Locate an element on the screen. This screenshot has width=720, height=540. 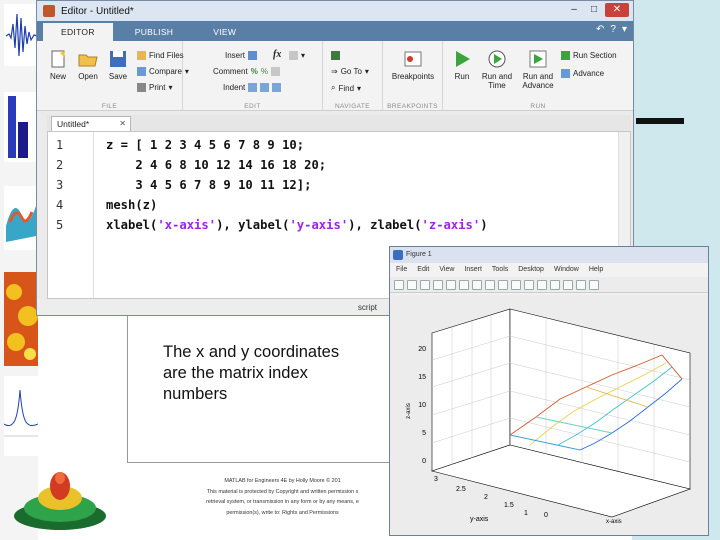
ribbon-group-navigate: ⇒ Go To ▾ ⌕ Find ▾ NAVIGATE is located at coordinates (353, 76).